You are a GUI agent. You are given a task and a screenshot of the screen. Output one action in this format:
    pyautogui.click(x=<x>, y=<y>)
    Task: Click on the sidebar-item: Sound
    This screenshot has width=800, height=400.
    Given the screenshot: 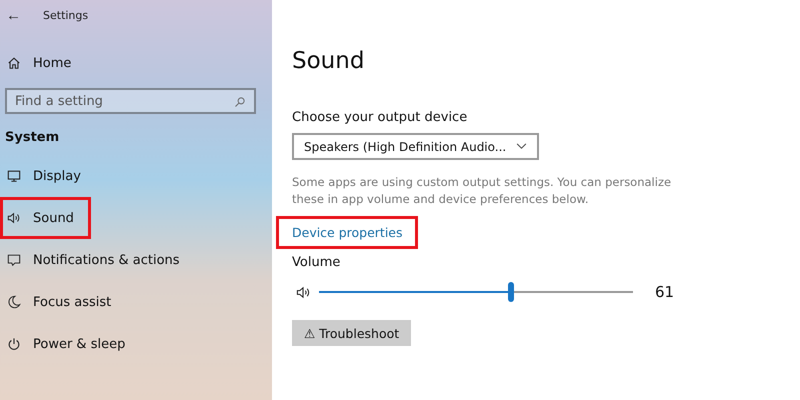 What is the action you would take?
    pyautogui.click(x=45, y=218)
    